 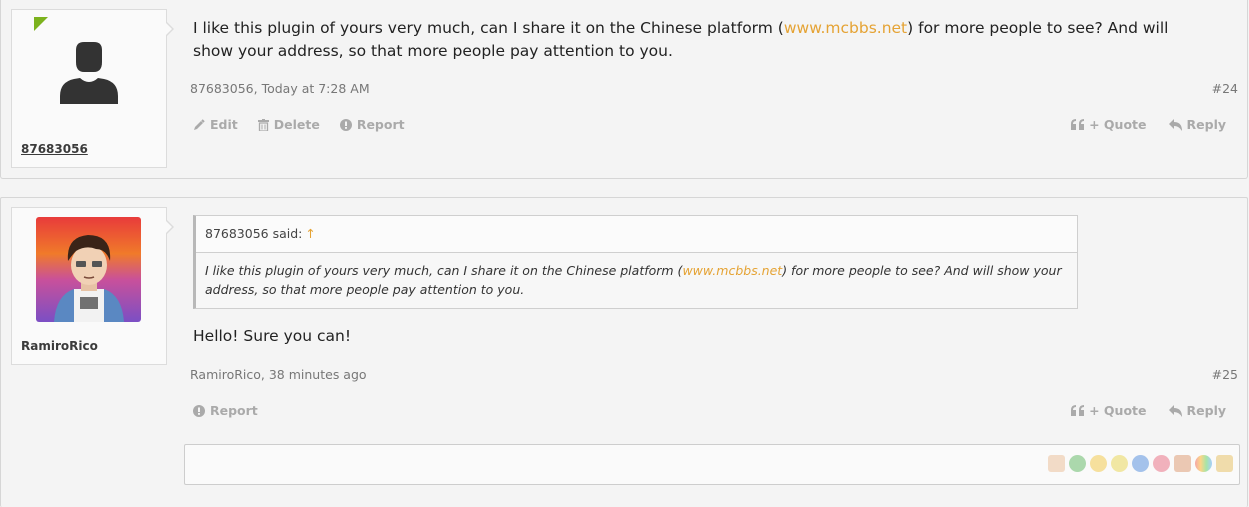 I want to click on smile-icon, so click(x=1098, y=463).